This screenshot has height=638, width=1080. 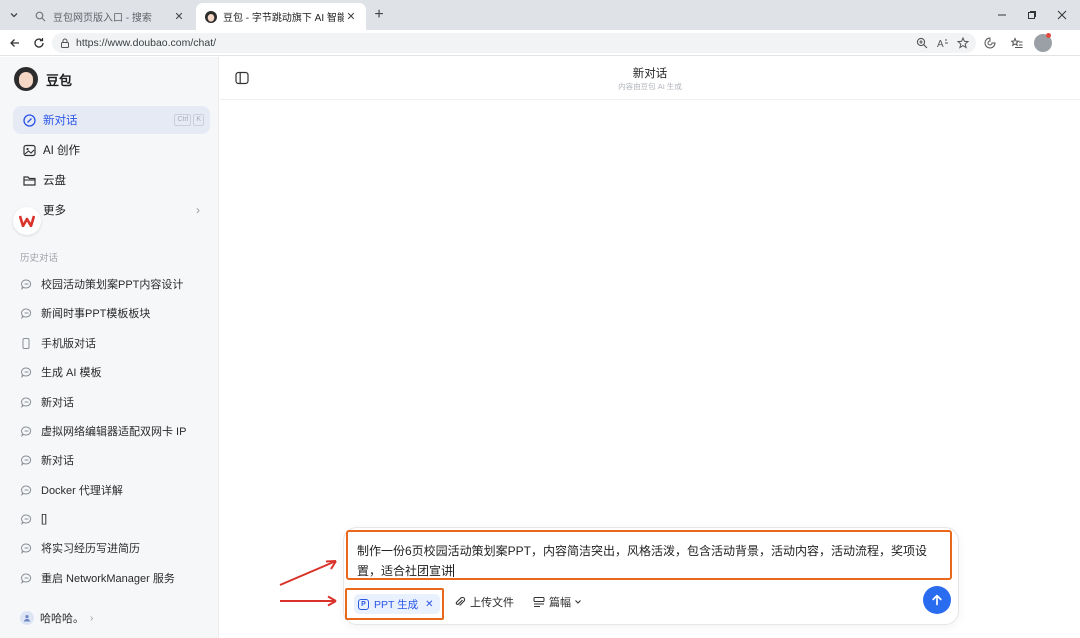 I want to click on user-avatar-icon, so click(x=27, y=618).